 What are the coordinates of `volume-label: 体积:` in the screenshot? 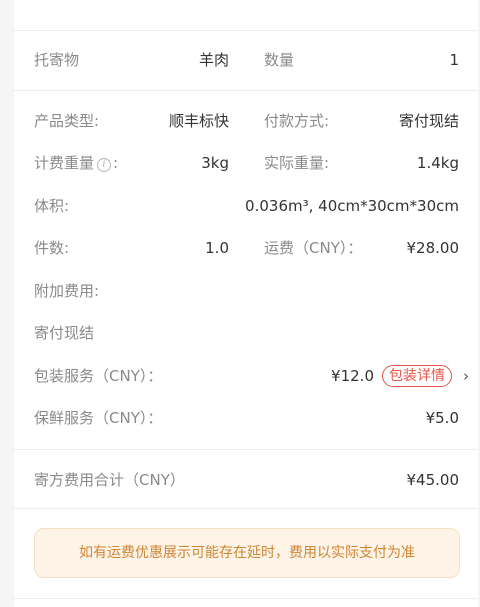 It's located at (52, 206).